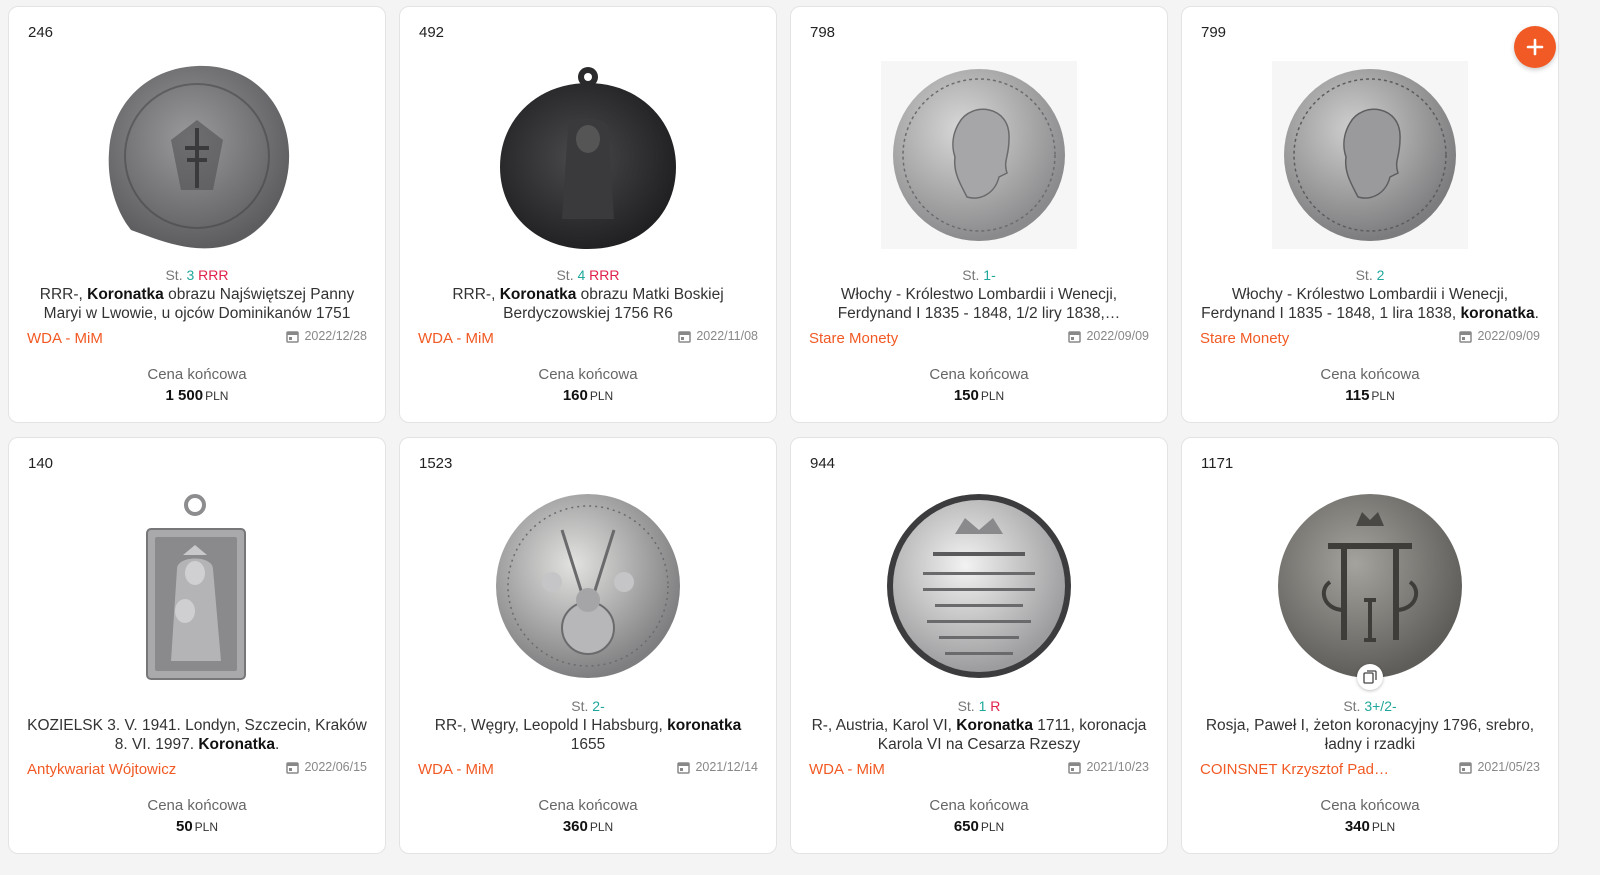 This screenshot has width=1600, height=875. I want to click on item-state: St. 1-, so click(979, 275).